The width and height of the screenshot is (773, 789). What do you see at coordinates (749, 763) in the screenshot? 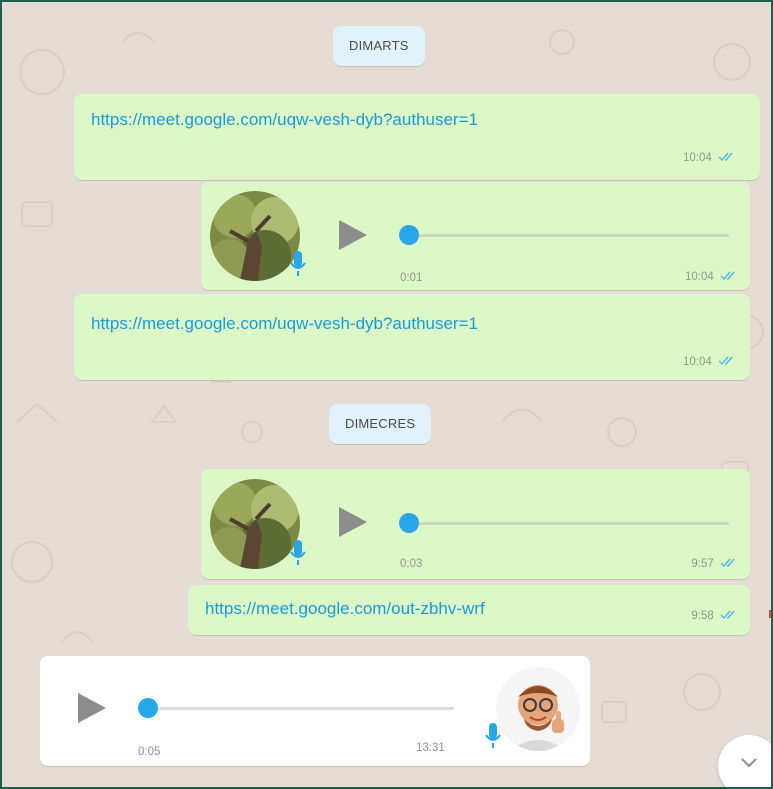
I see `chevron-down-icon` at bounding box center [749, 763].